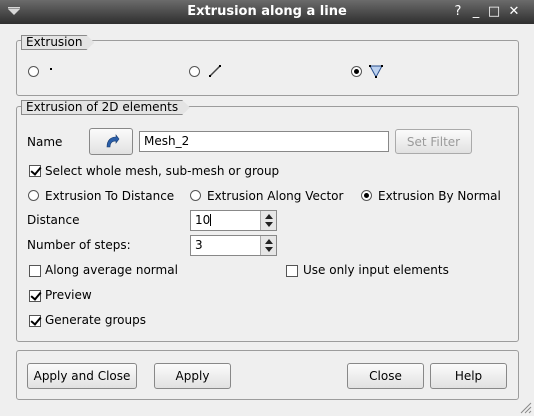 This screenshot has height=416, width=534. Describe the element at coordinates (514, 12) in the screenshot. I see `close-window-button: ✕` at that location.